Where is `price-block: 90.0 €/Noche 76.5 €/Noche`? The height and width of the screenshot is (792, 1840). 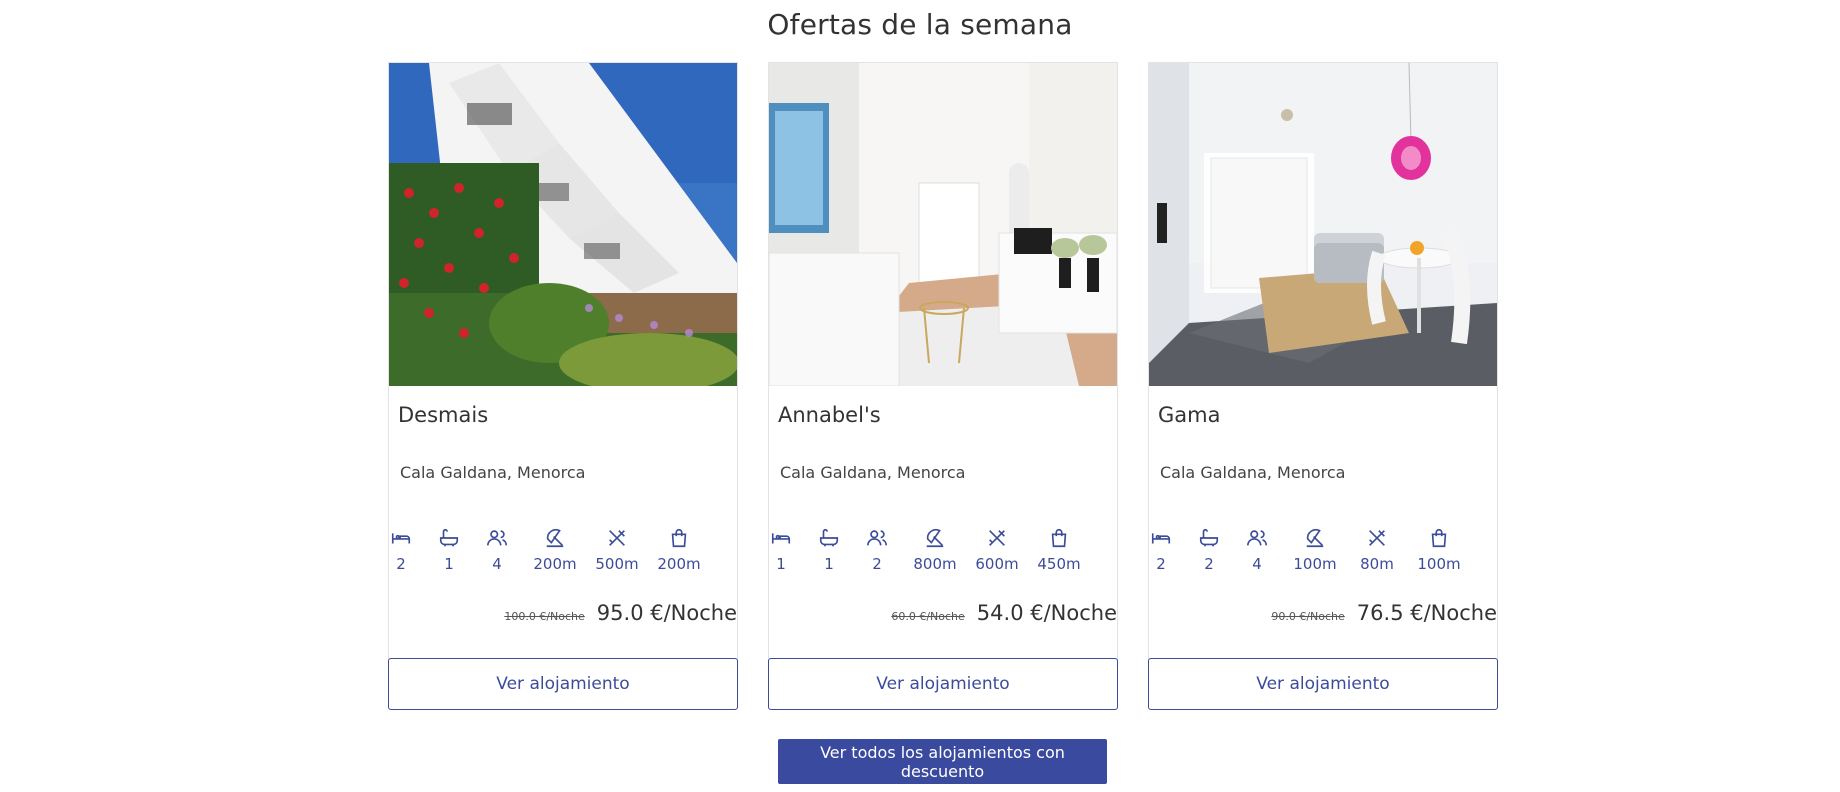 price-block: 90.0 €/Noche 76.5 €/Noche is located at coordinates (1384, 613).